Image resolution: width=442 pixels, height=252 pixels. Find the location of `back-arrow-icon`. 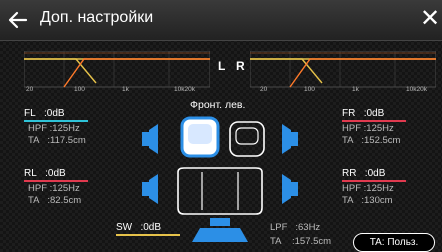

back-arrow-icon is located at coordinates (18, 20).